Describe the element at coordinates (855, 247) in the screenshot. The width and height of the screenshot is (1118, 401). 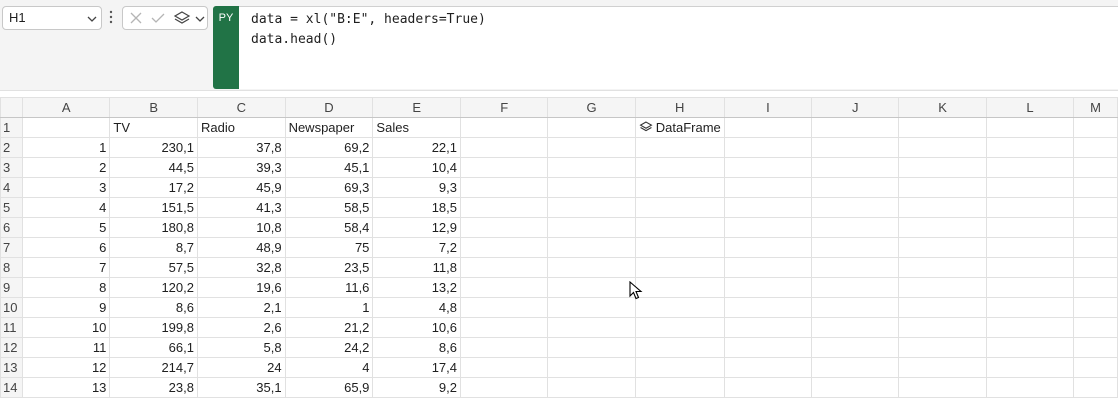
I see `cell-J7` at that location.